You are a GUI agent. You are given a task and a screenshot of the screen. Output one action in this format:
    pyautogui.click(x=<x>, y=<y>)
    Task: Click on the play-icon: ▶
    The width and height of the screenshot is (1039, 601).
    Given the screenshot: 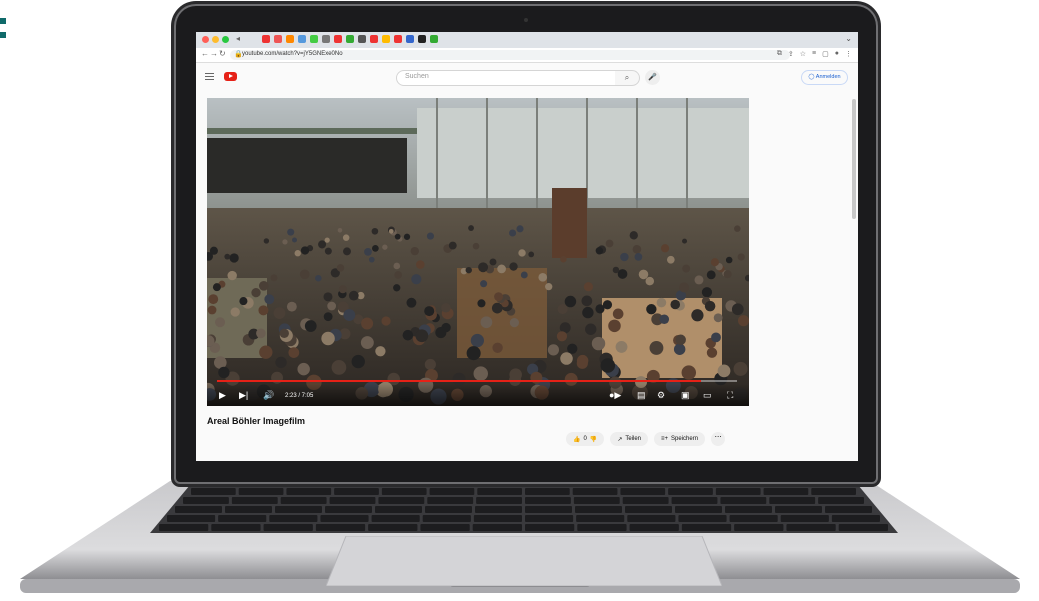 What is the action you would take?
    pyautogui.click(x=222, y=395)
    